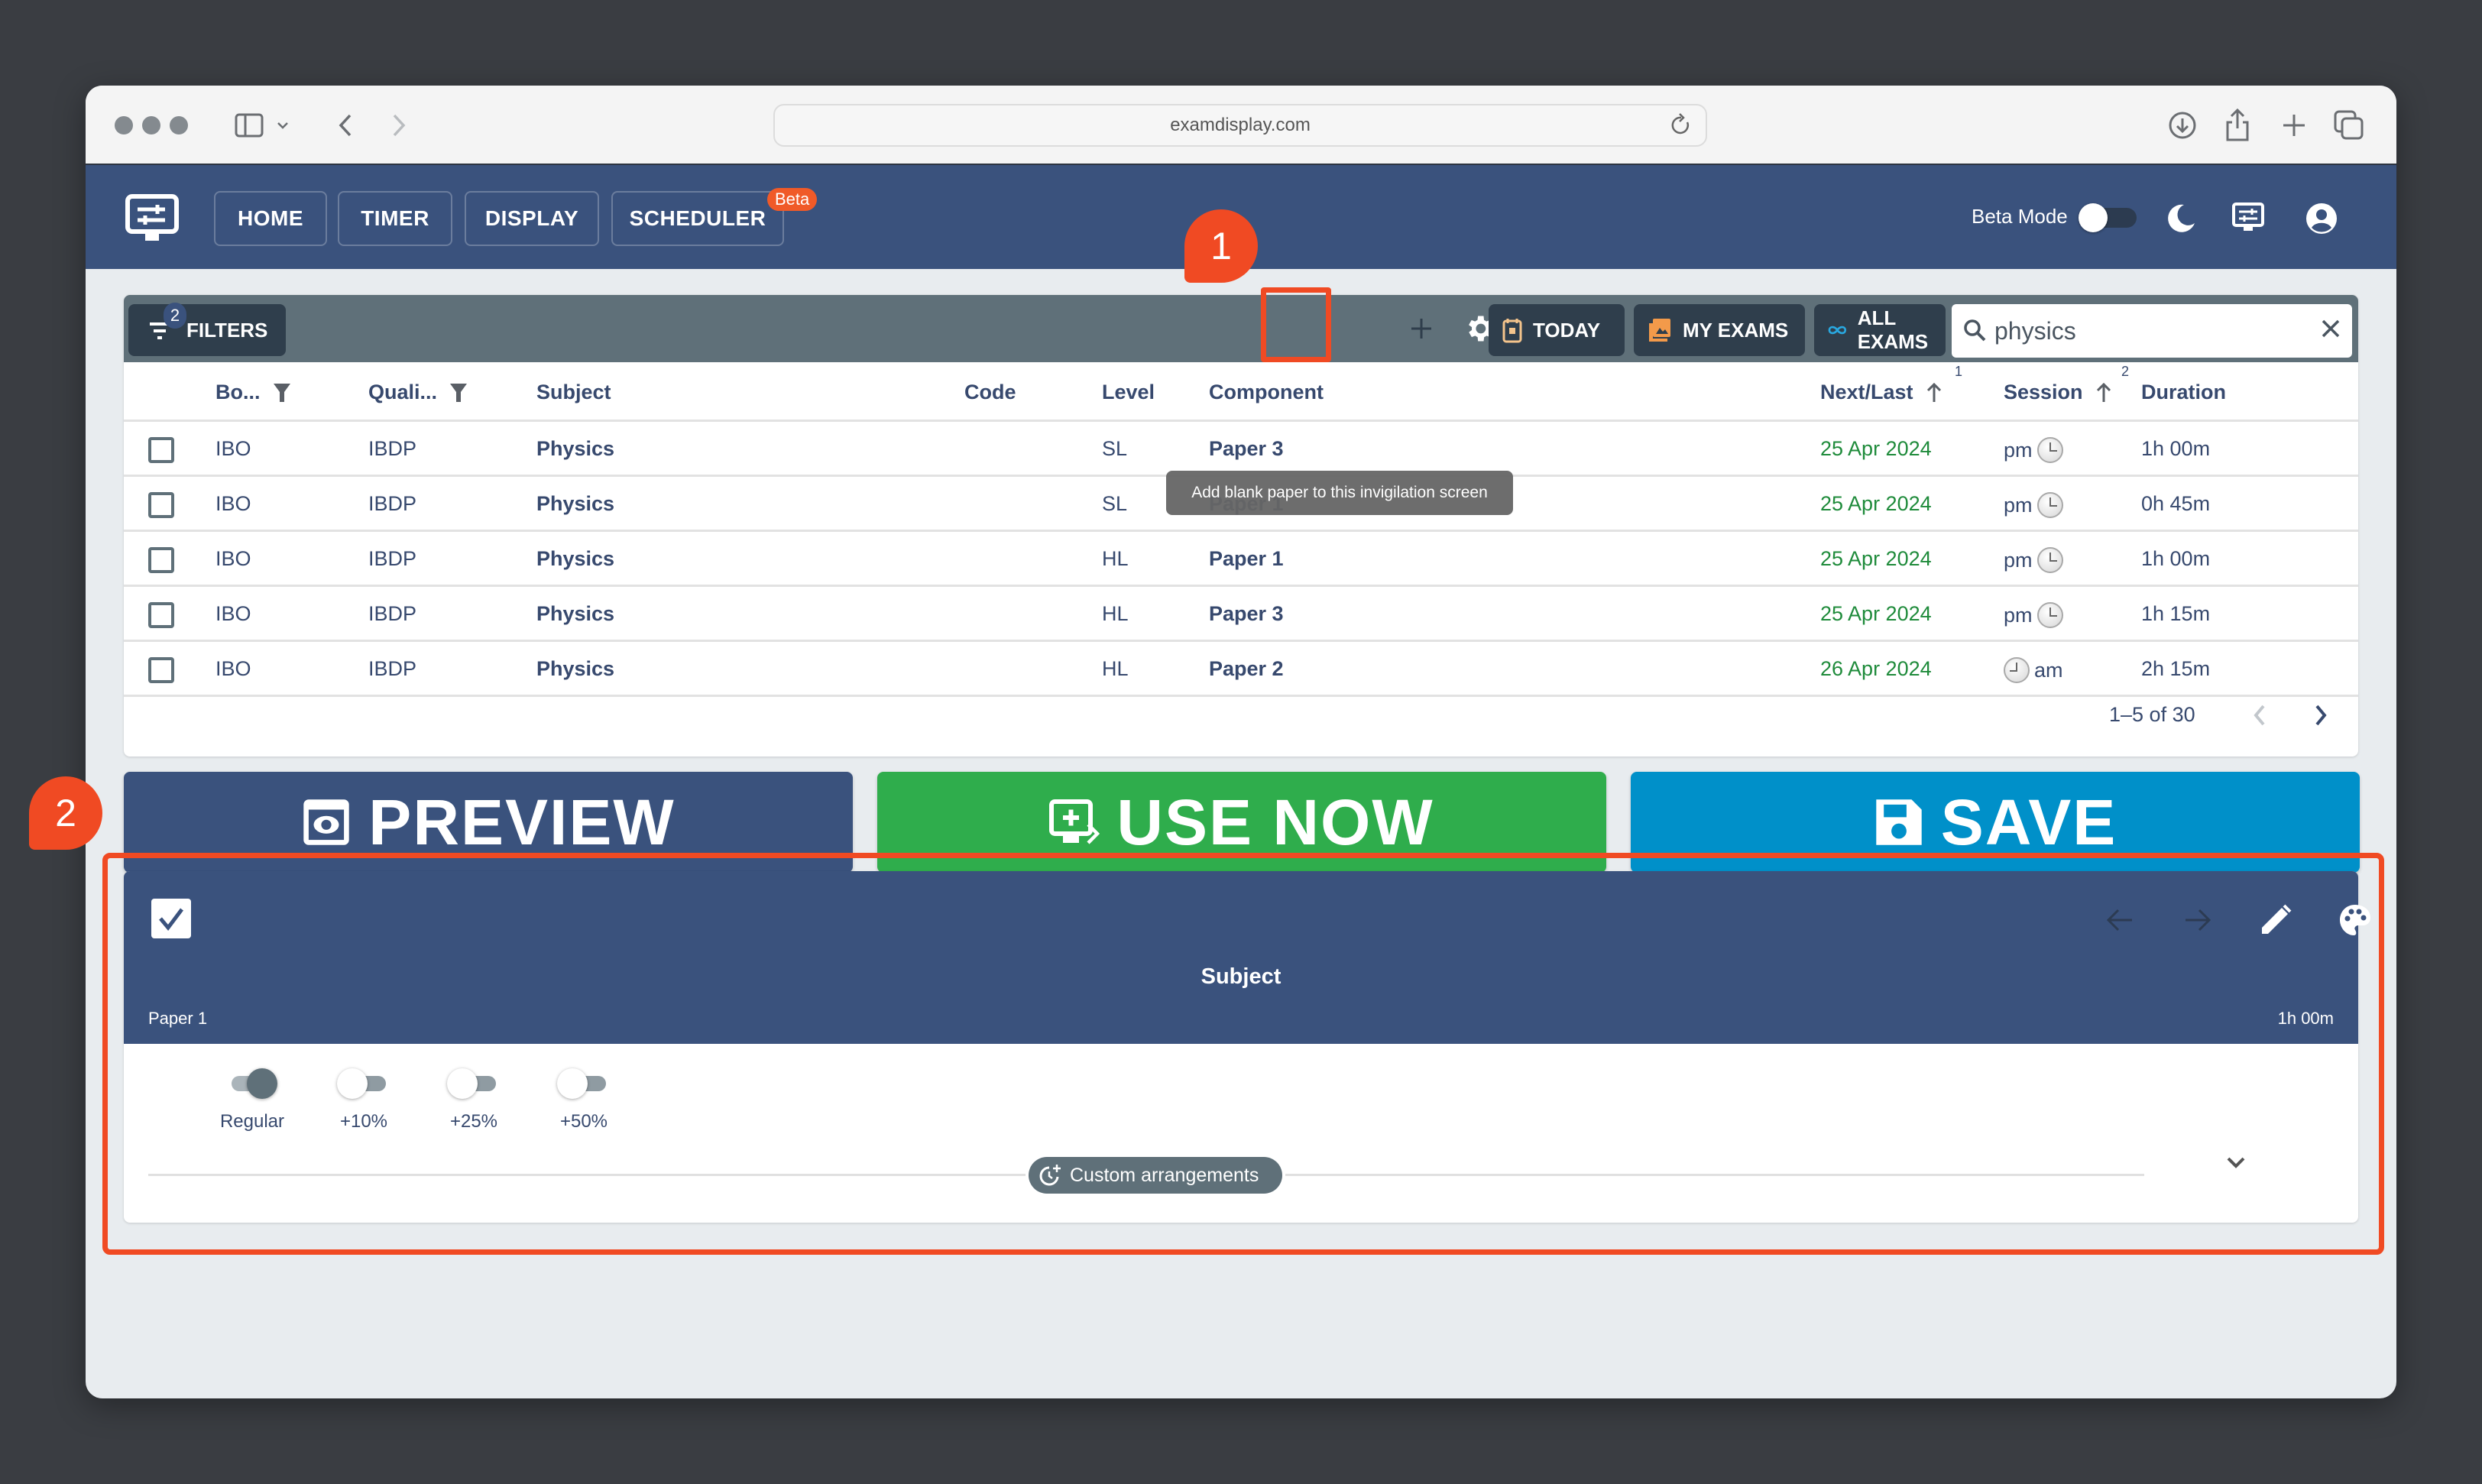  What do you see at coordinates (697, 219) in the screenshot?
I see `nav-scheduler: SCHEDULER` at bounding box center [697, 219].